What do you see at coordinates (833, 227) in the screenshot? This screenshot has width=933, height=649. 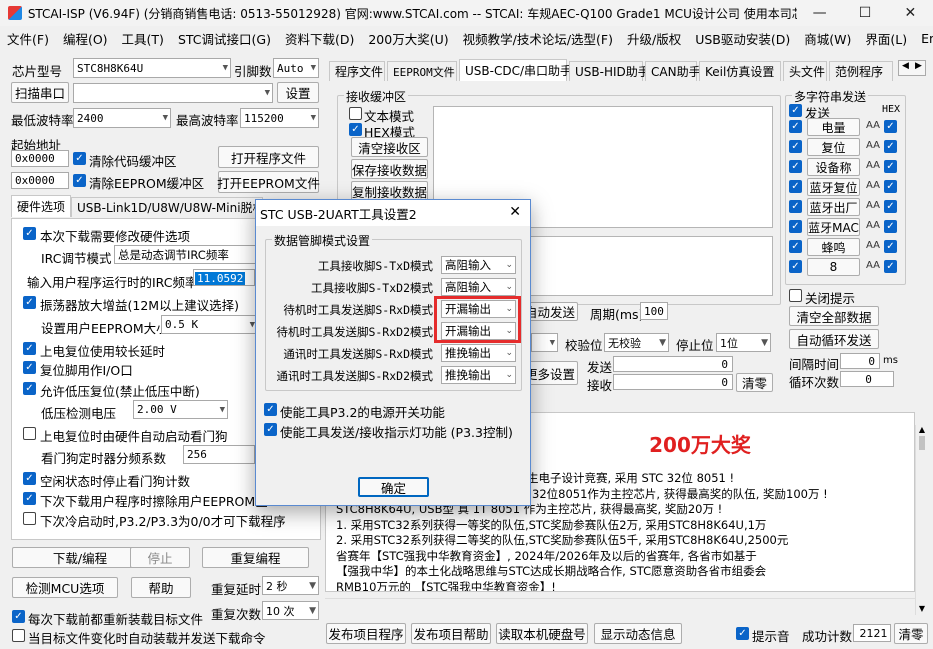 I see `multi-send-button: 蓝牙MAC` at bounding box center [833, 227].